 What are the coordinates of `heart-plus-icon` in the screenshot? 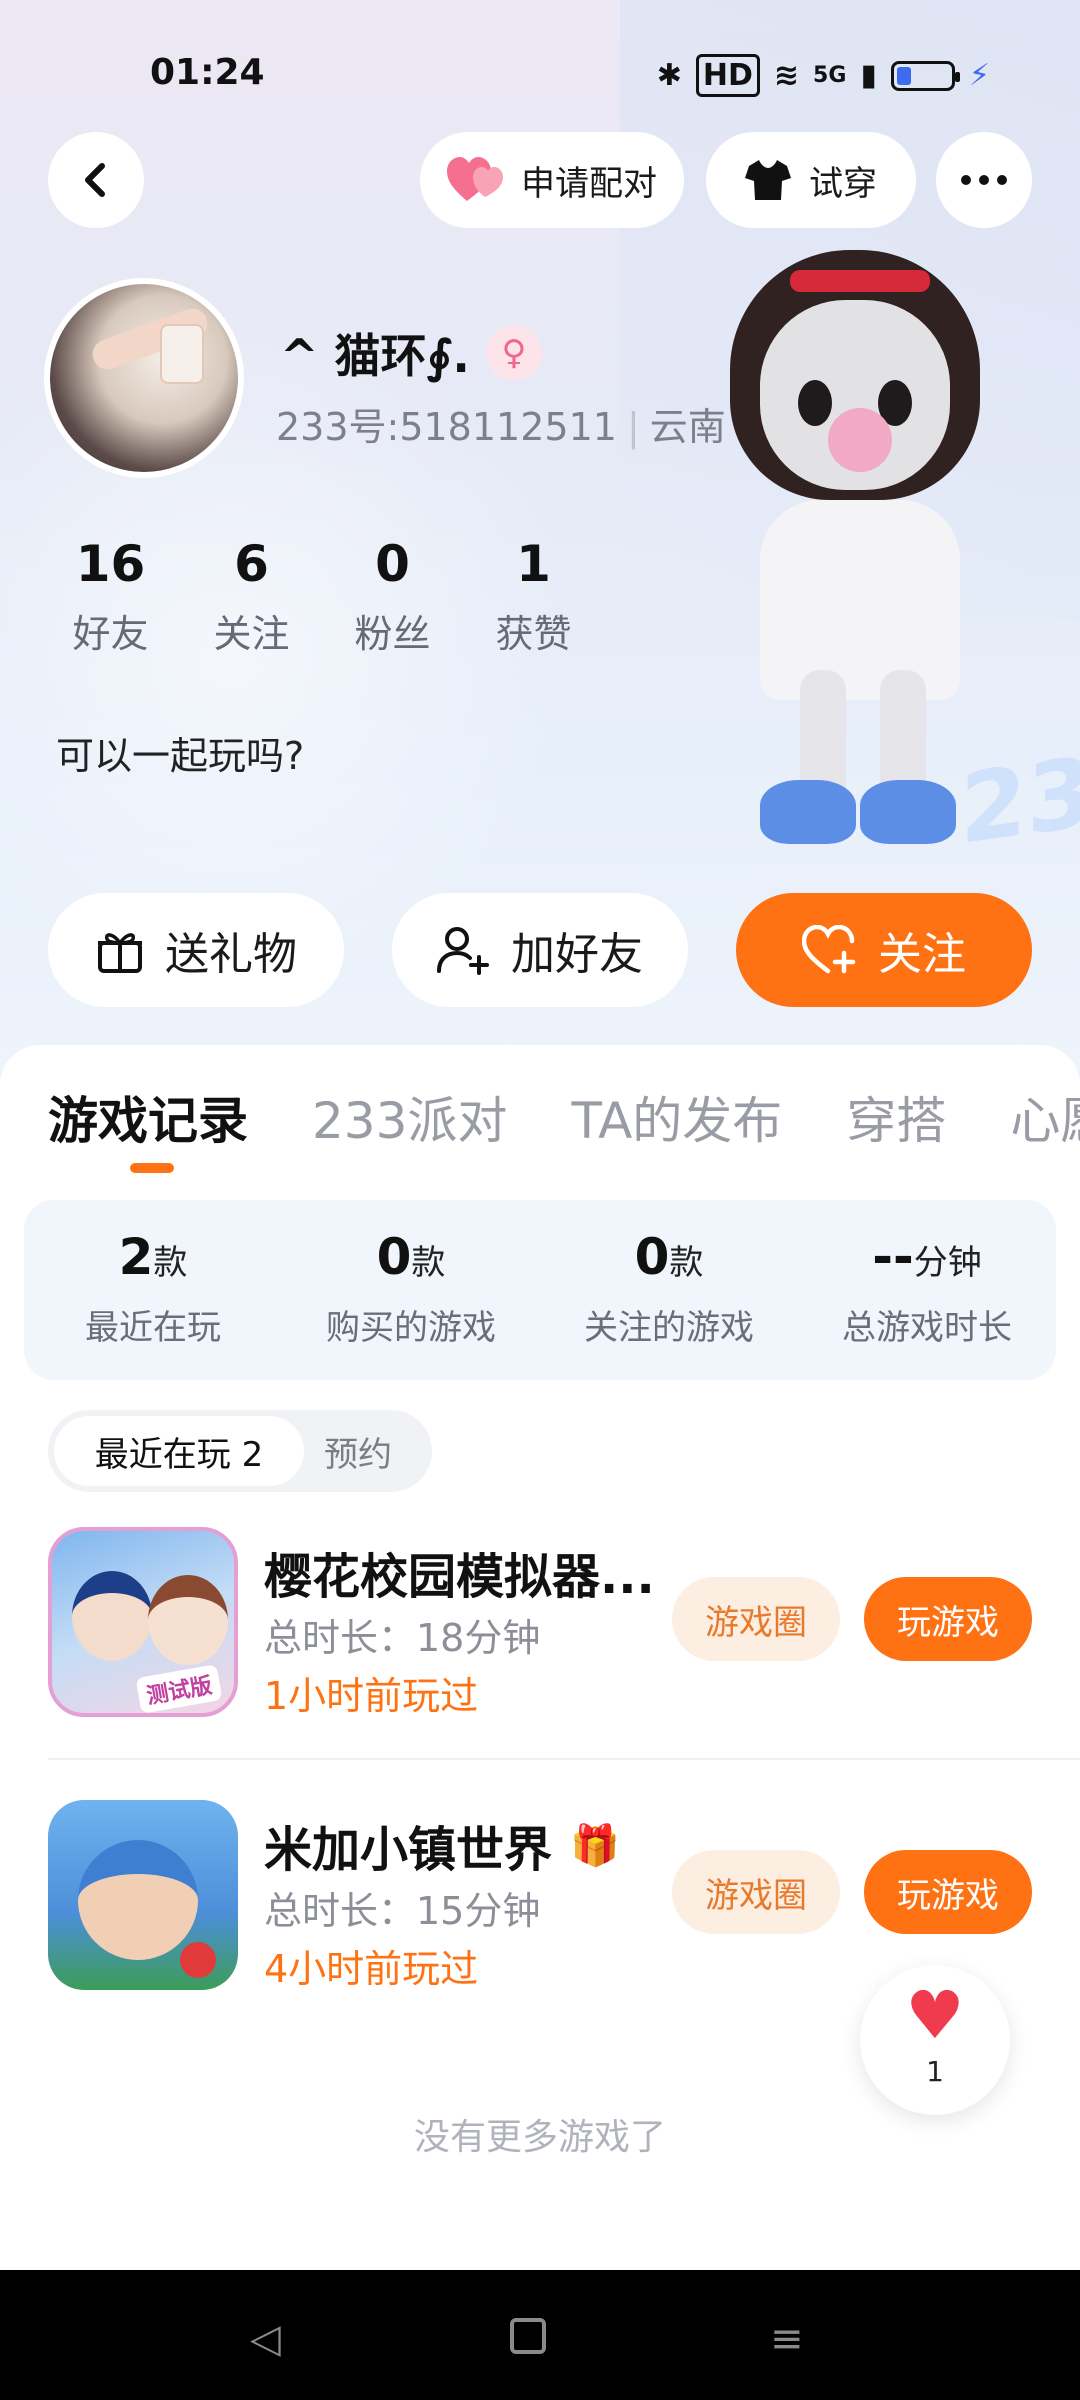 It's located at (829, 949).